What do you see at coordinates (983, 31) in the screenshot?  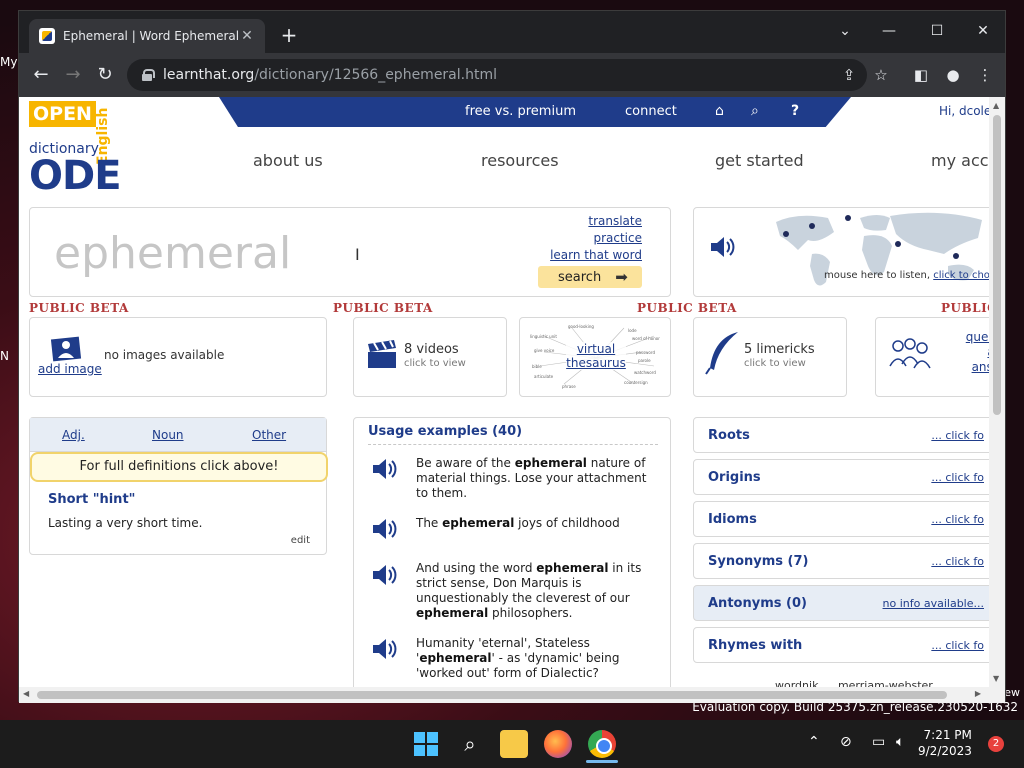 I see `close-window-button: ✕` at bounding box center [983, 31].